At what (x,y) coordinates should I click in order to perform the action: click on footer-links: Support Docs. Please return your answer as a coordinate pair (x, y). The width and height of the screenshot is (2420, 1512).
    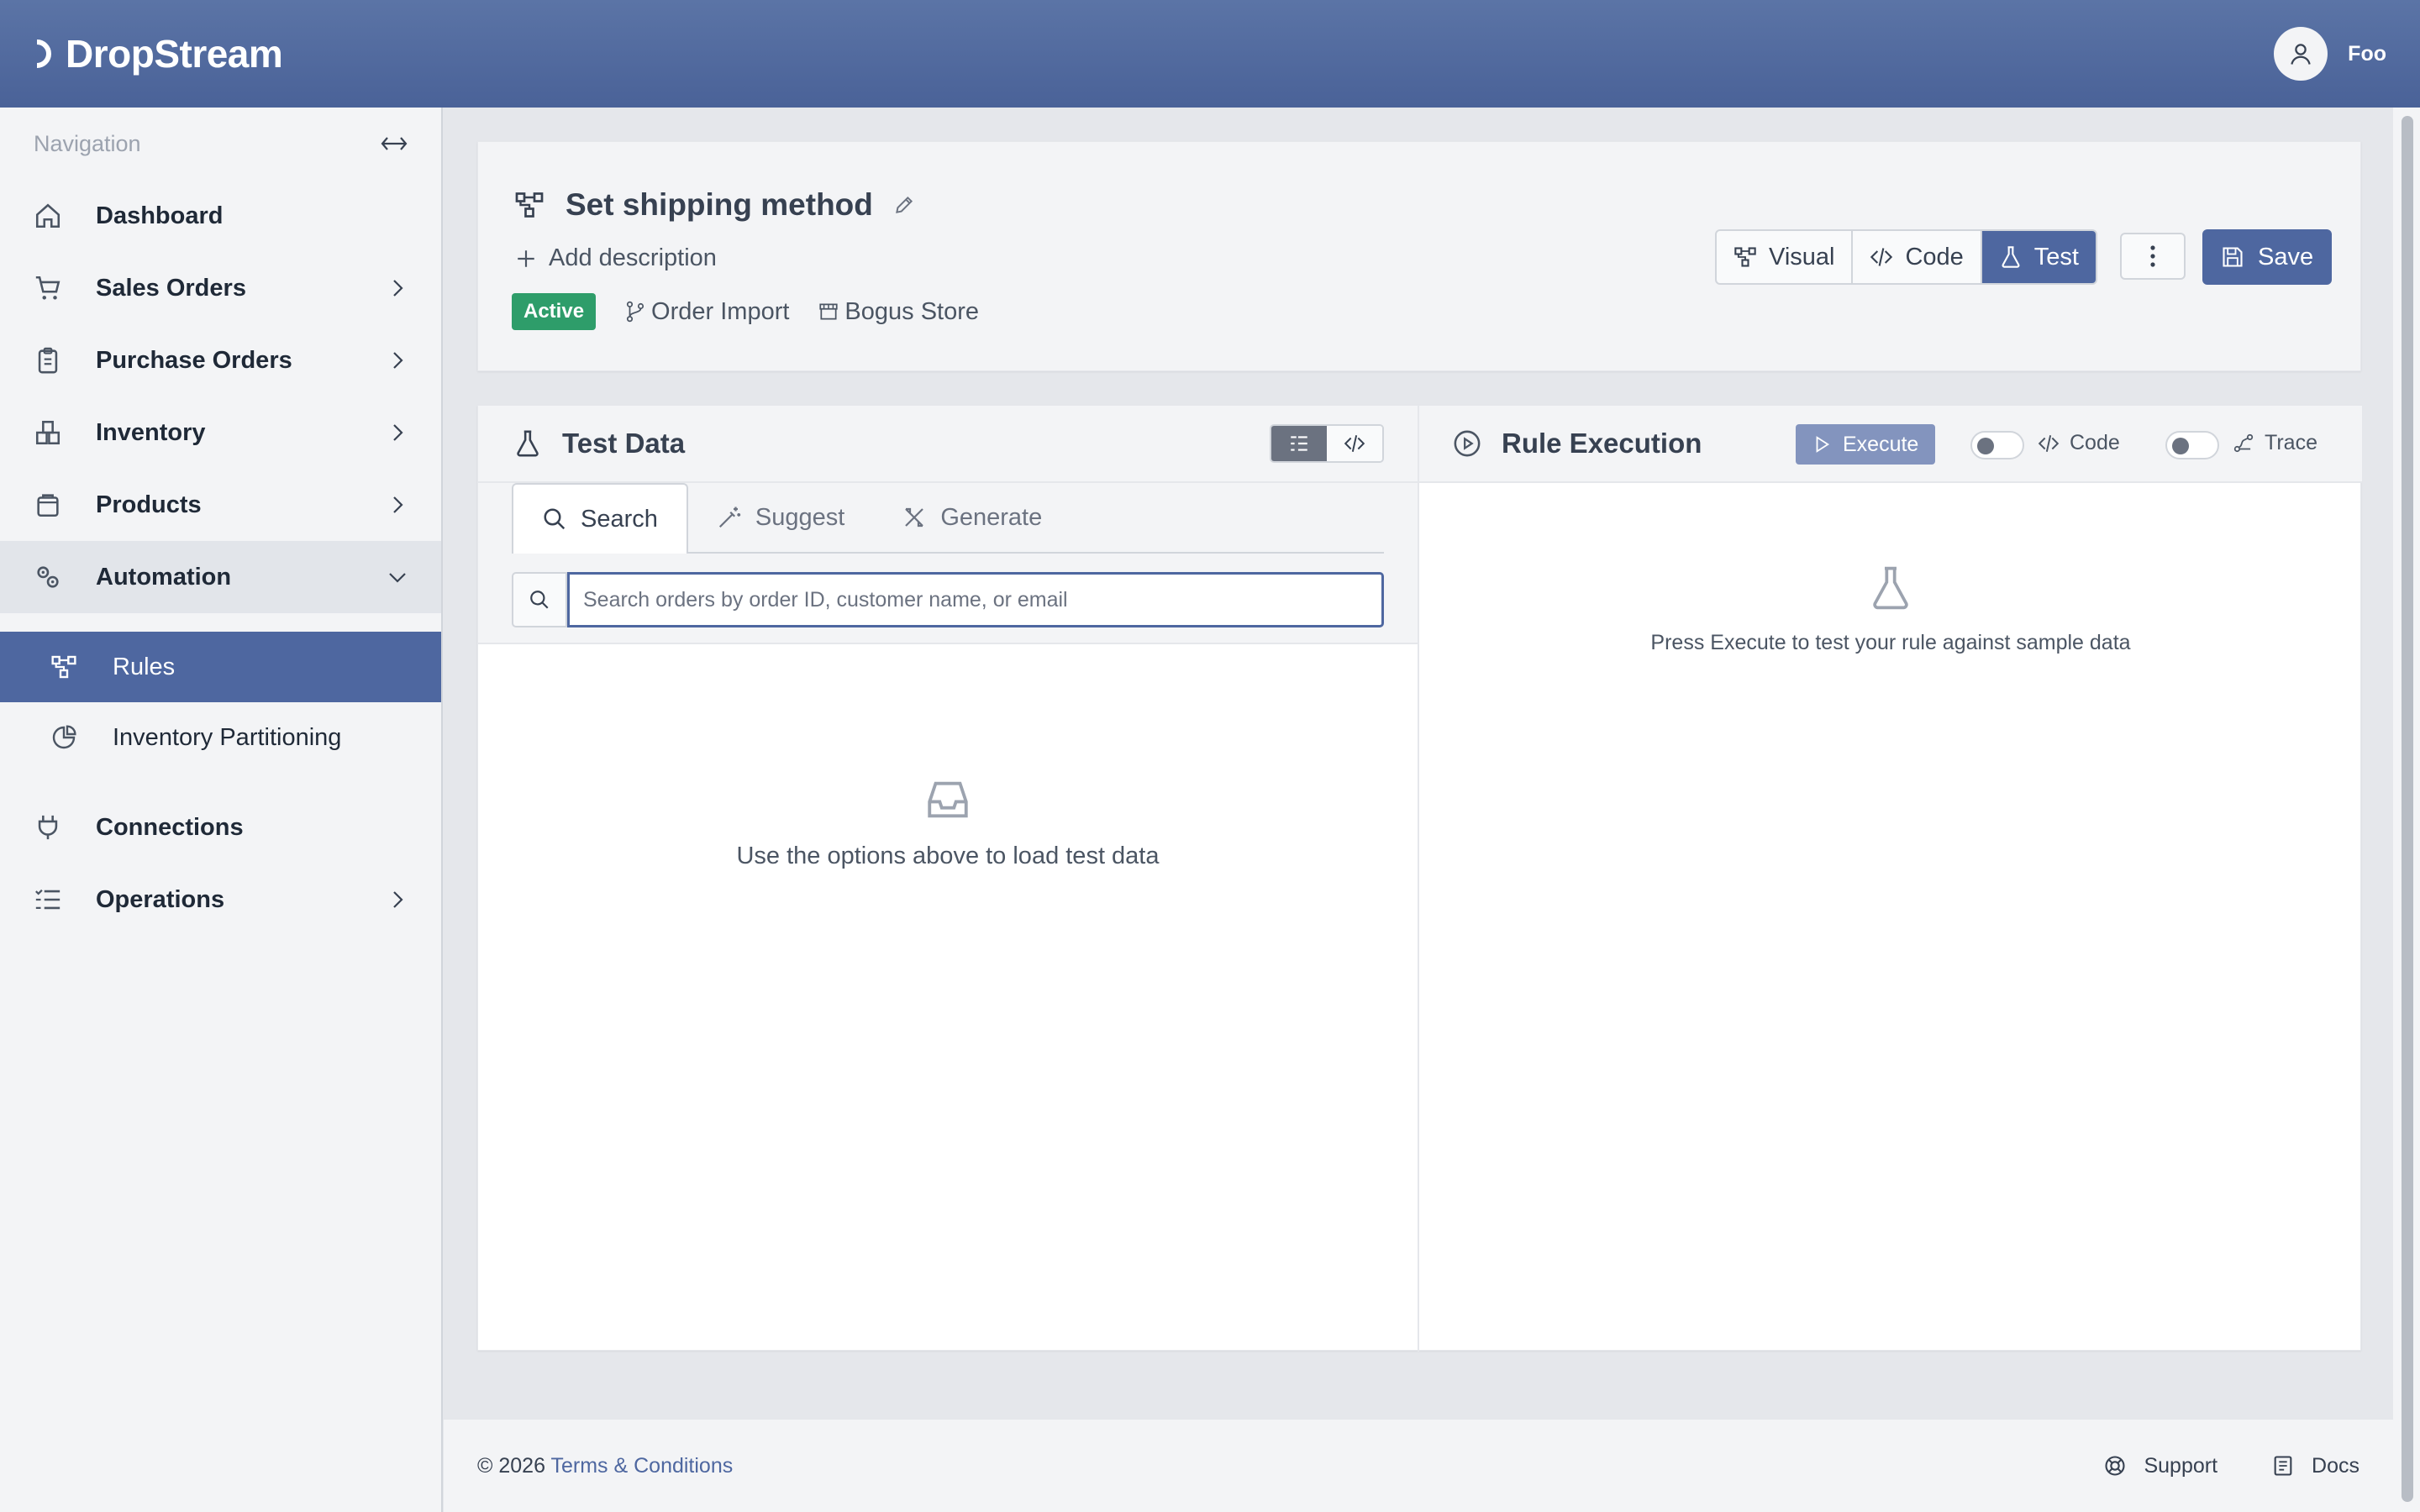
    Looking at the image, I should click on (2231, 1466).